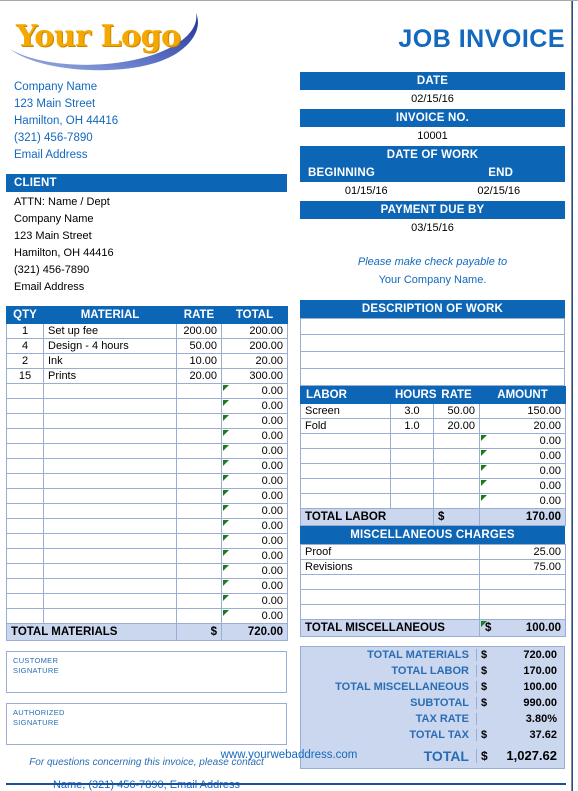  What do you see at coordinates (146, 672) in the screenshot?
I see `customer-signature-box: CUSTOMER SIGNATURE` at bounding box center [146, 672].